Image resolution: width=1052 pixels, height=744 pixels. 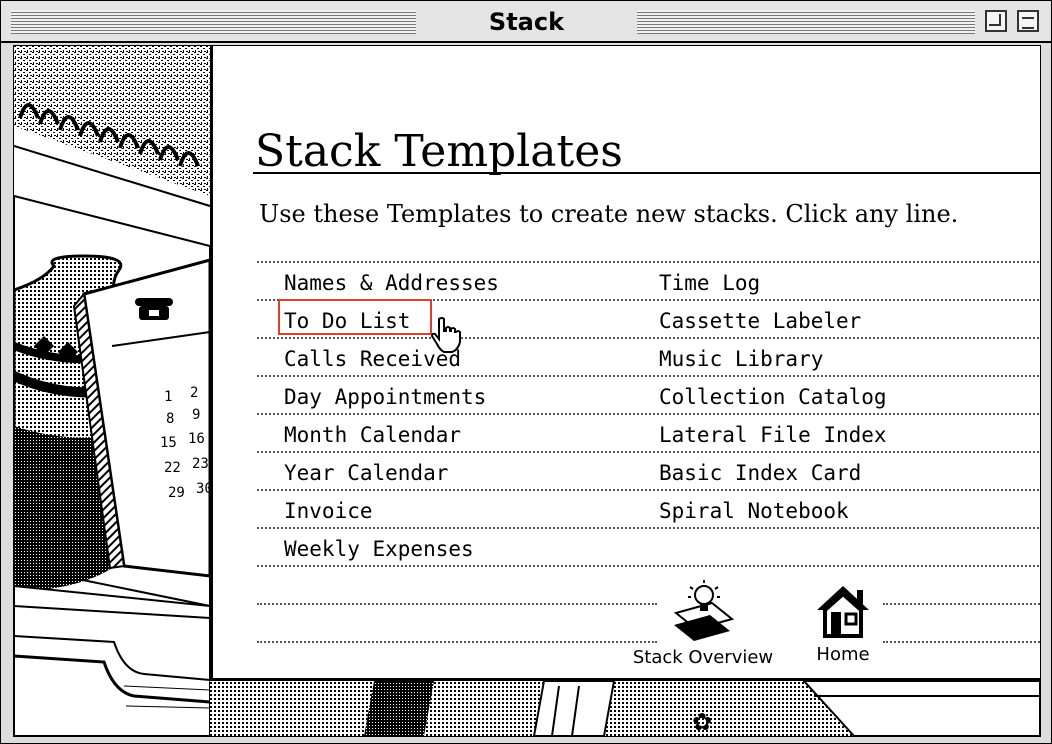 What do you see at coordinates (379, 549) in the screenshot?
I see `template-weekly-expenses: Weekly Expenses` at bounding box center [379, 549].